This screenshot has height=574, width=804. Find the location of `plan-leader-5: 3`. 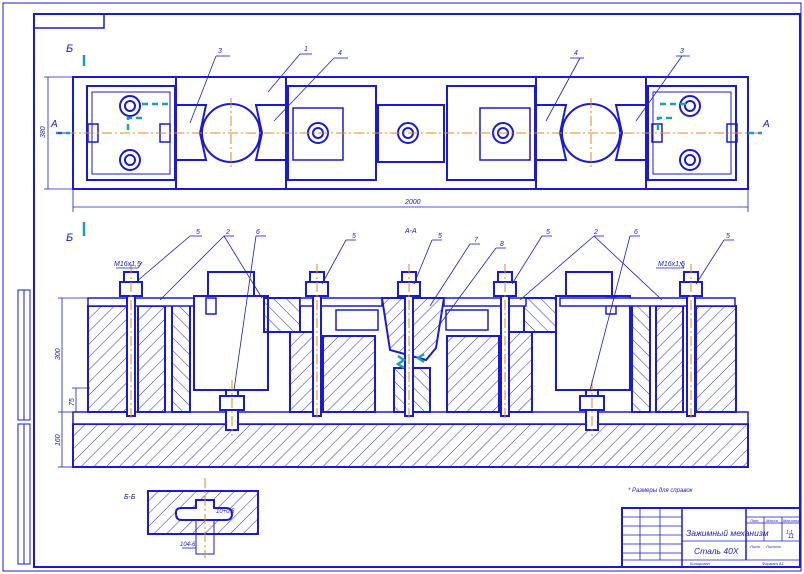

plan-leader-5: 3 is located at coordinates (682, 51).